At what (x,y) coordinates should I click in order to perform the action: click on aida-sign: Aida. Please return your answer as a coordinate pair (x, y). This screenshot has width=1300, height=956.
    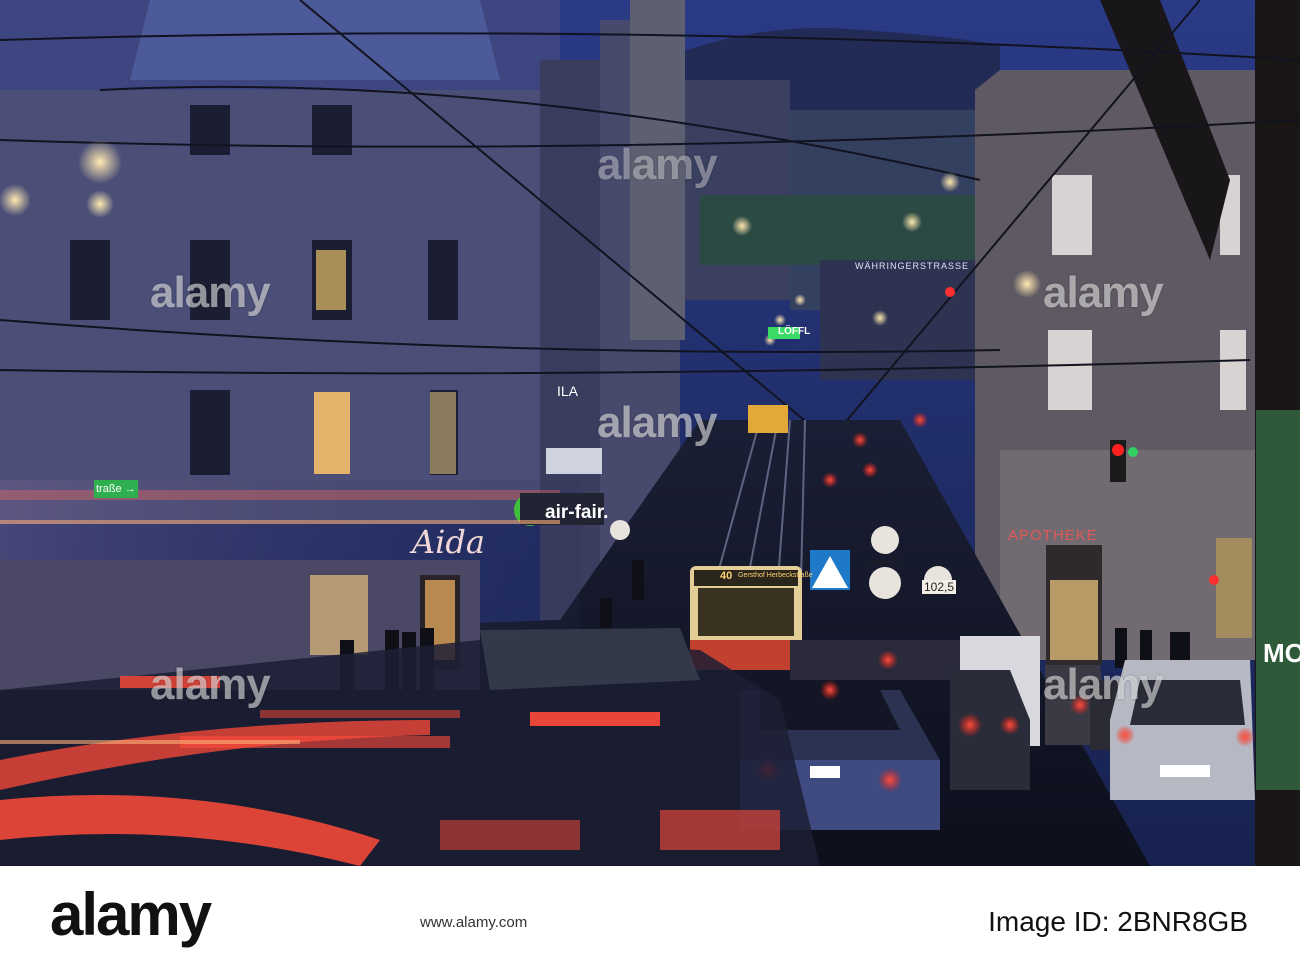
    Looking at the image, I should click on (448, 542).